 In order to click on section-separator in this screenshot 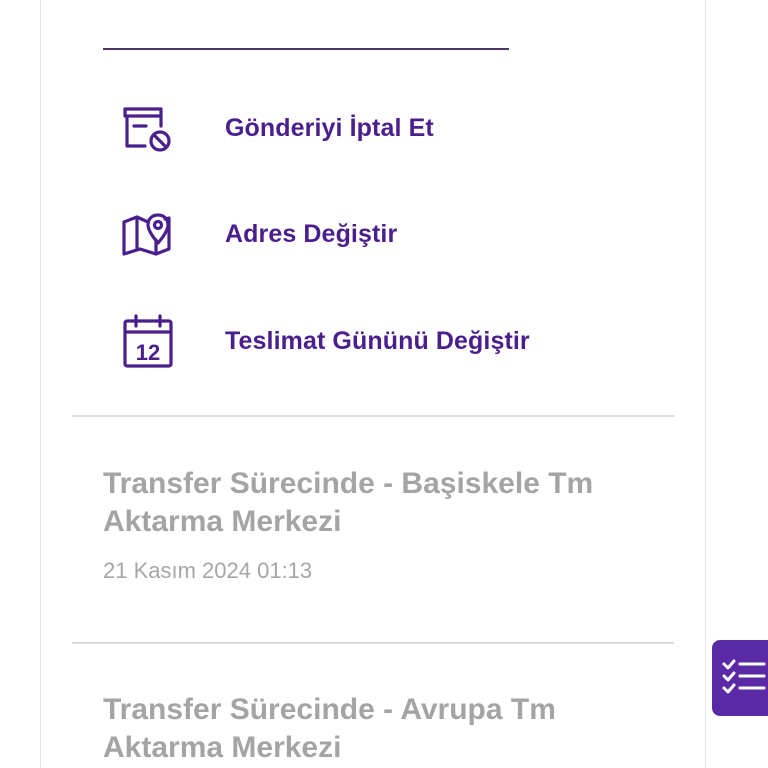, I will do `click(306, 49)`.